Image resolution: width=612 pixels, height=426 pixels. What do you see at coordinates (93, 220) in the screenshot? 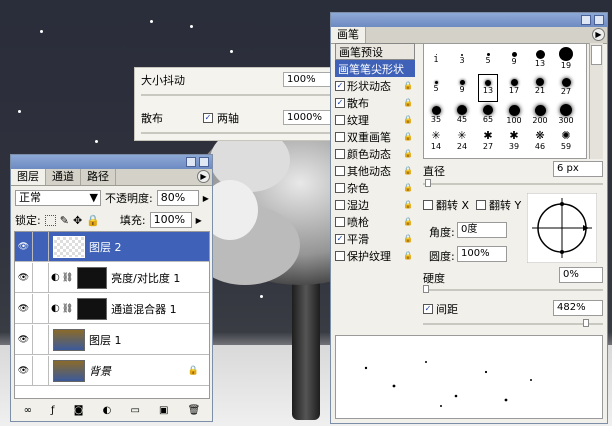
I see `lock-all-icon: 🔒` at bounding box center [93, 220].